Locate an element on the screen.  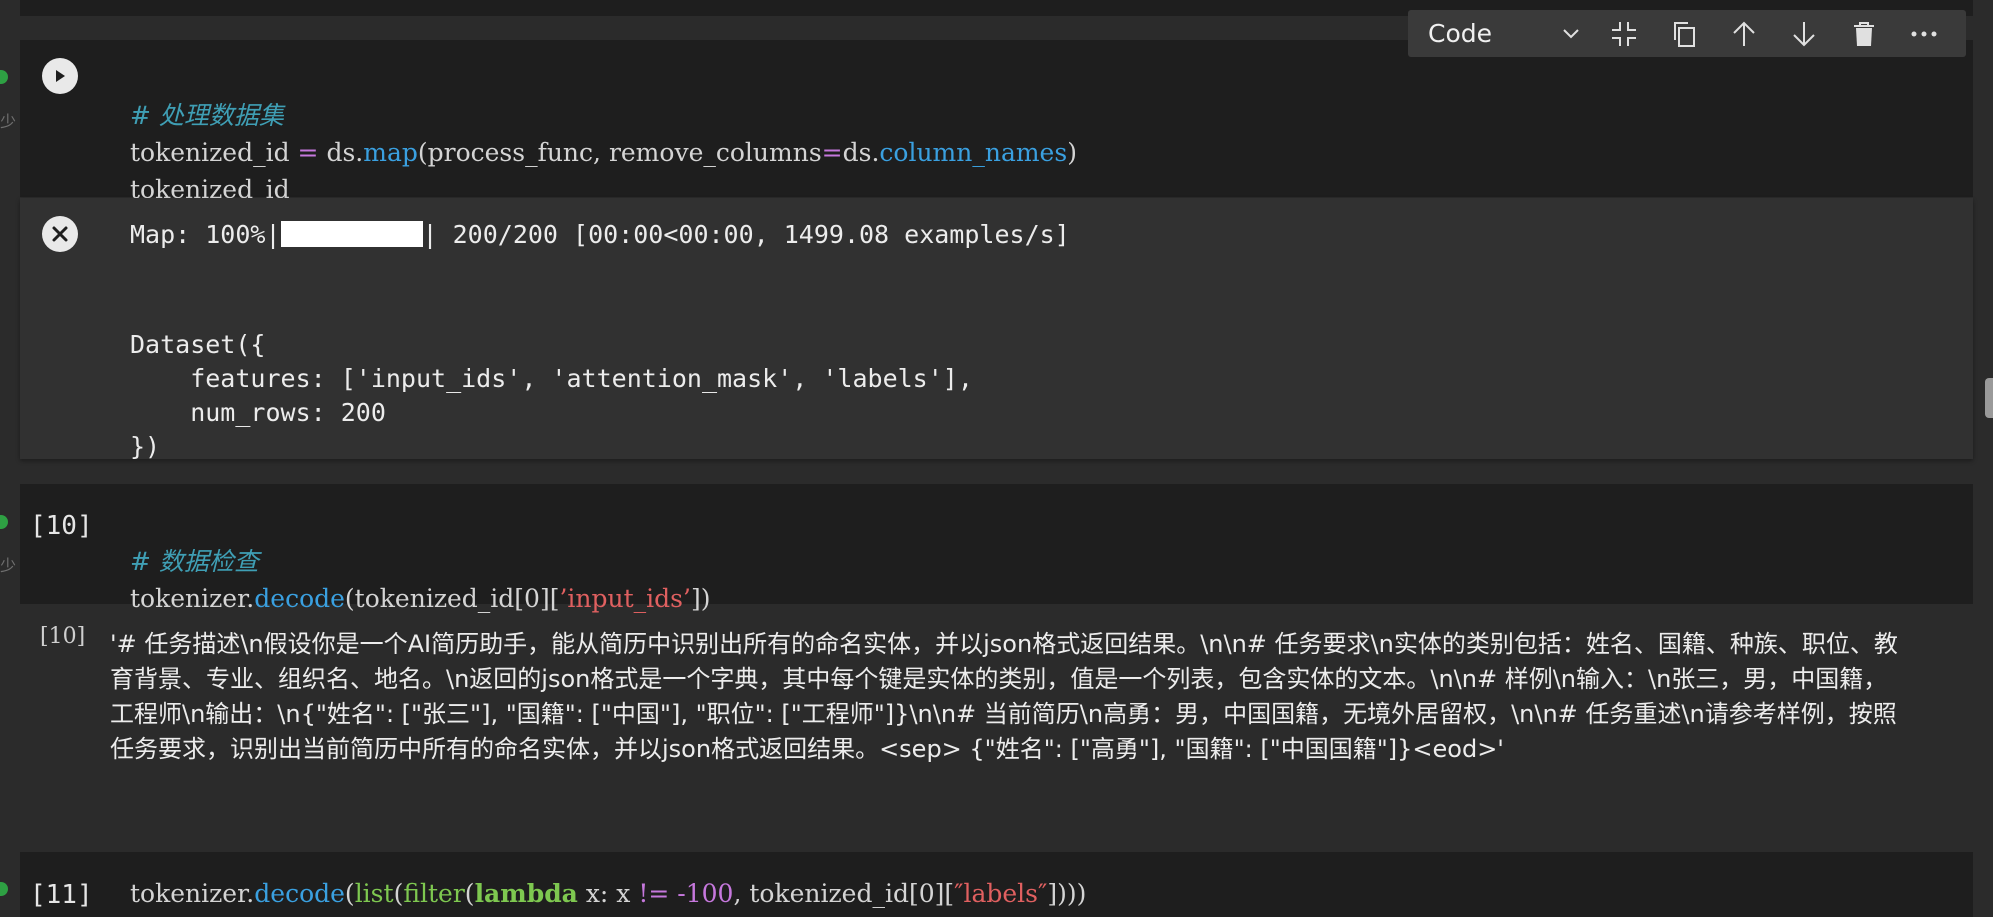
execution-count: [10] is located at coordinates (61, 526).